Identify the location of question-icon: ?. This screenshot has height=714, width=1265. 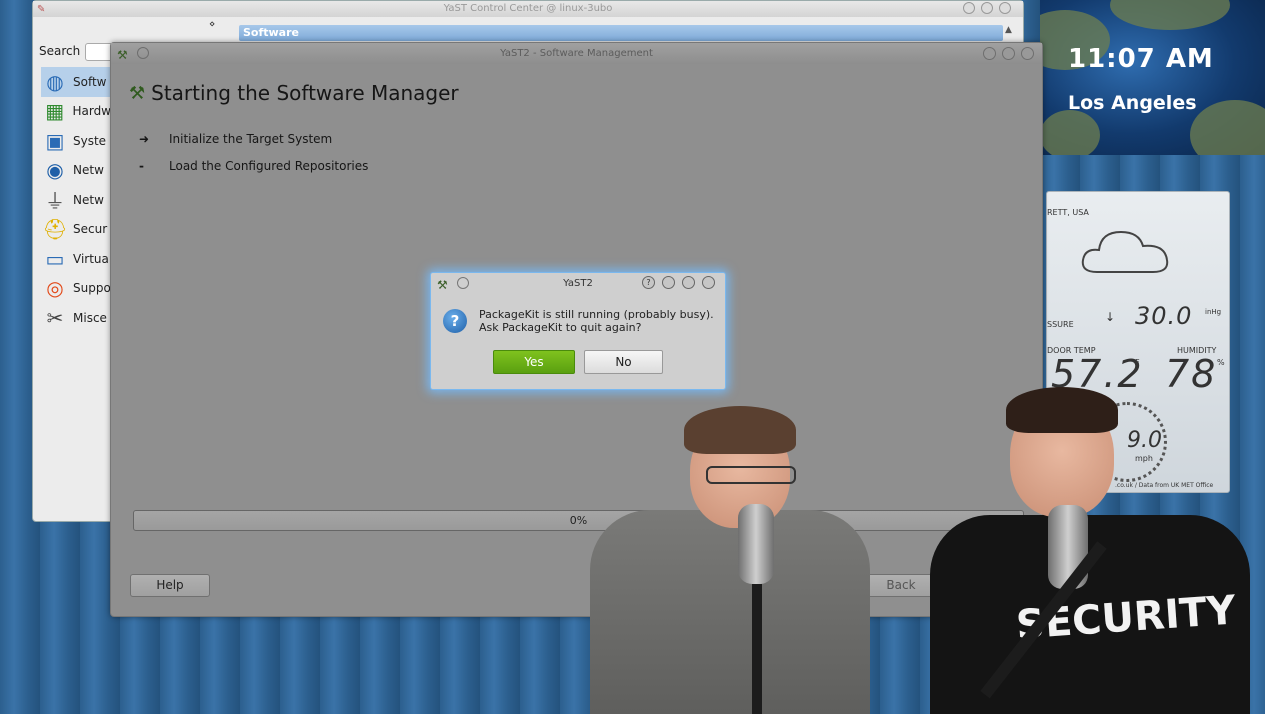
(455, 321).